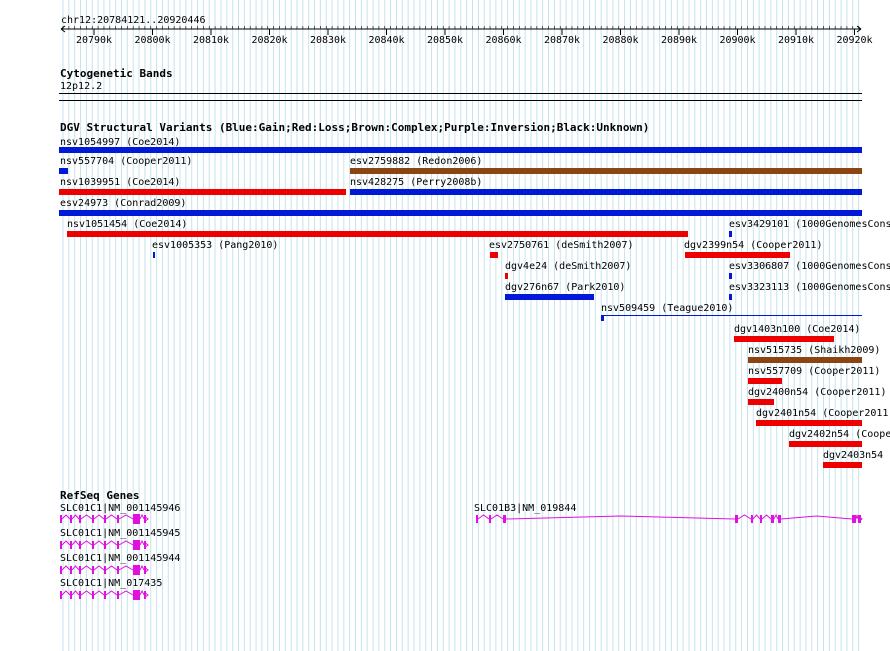 This screenshot has width=890, height=651. What do you see at coordinates (753, 245) in the screenshot?
I see `dgv-feature-label: dgv2399n54 (Cooper2011)` at bounding box center [753, 245].